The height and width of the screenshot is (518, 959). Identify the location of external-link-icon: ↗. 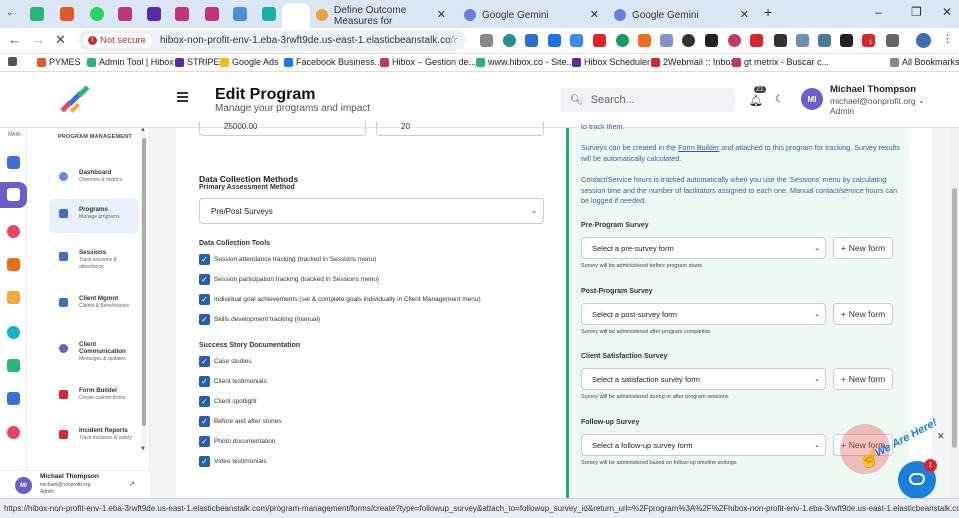
(132, 484).